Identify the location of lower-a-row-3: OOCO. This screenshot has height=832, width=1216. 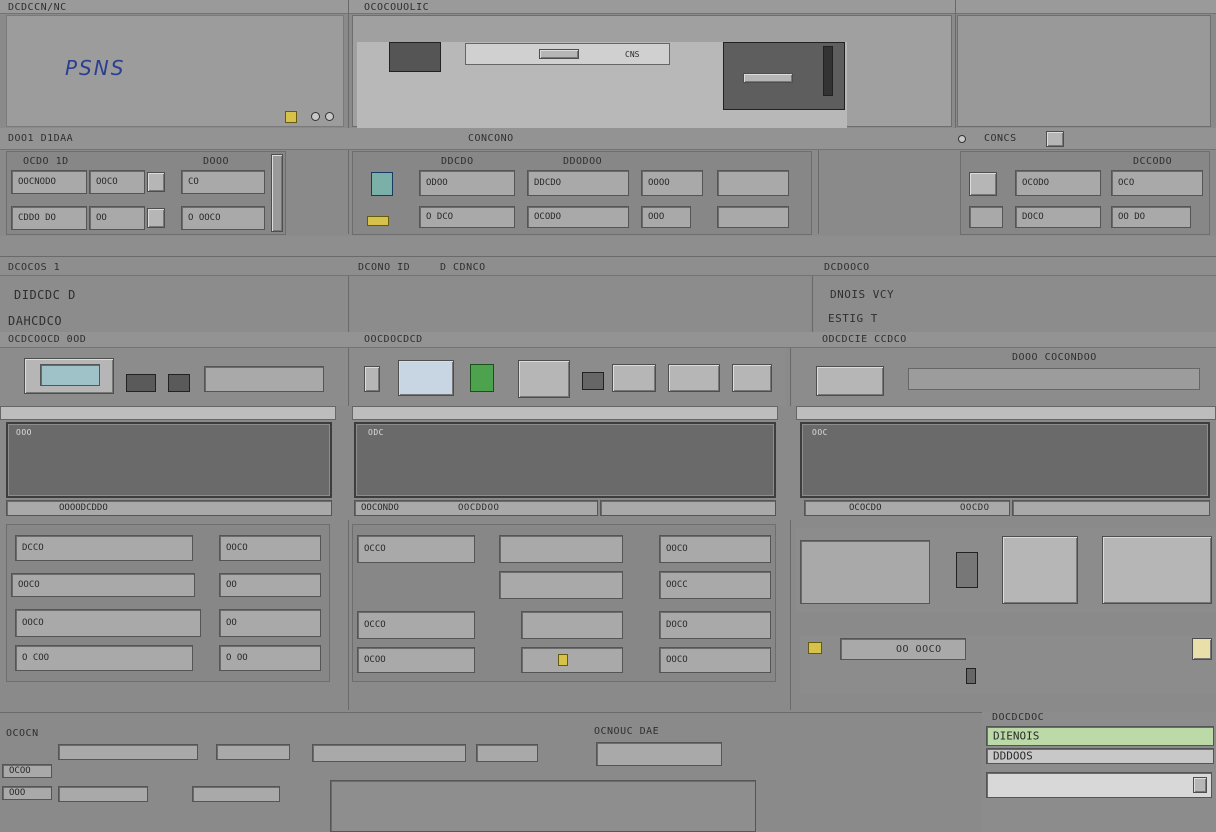
(108, 623).